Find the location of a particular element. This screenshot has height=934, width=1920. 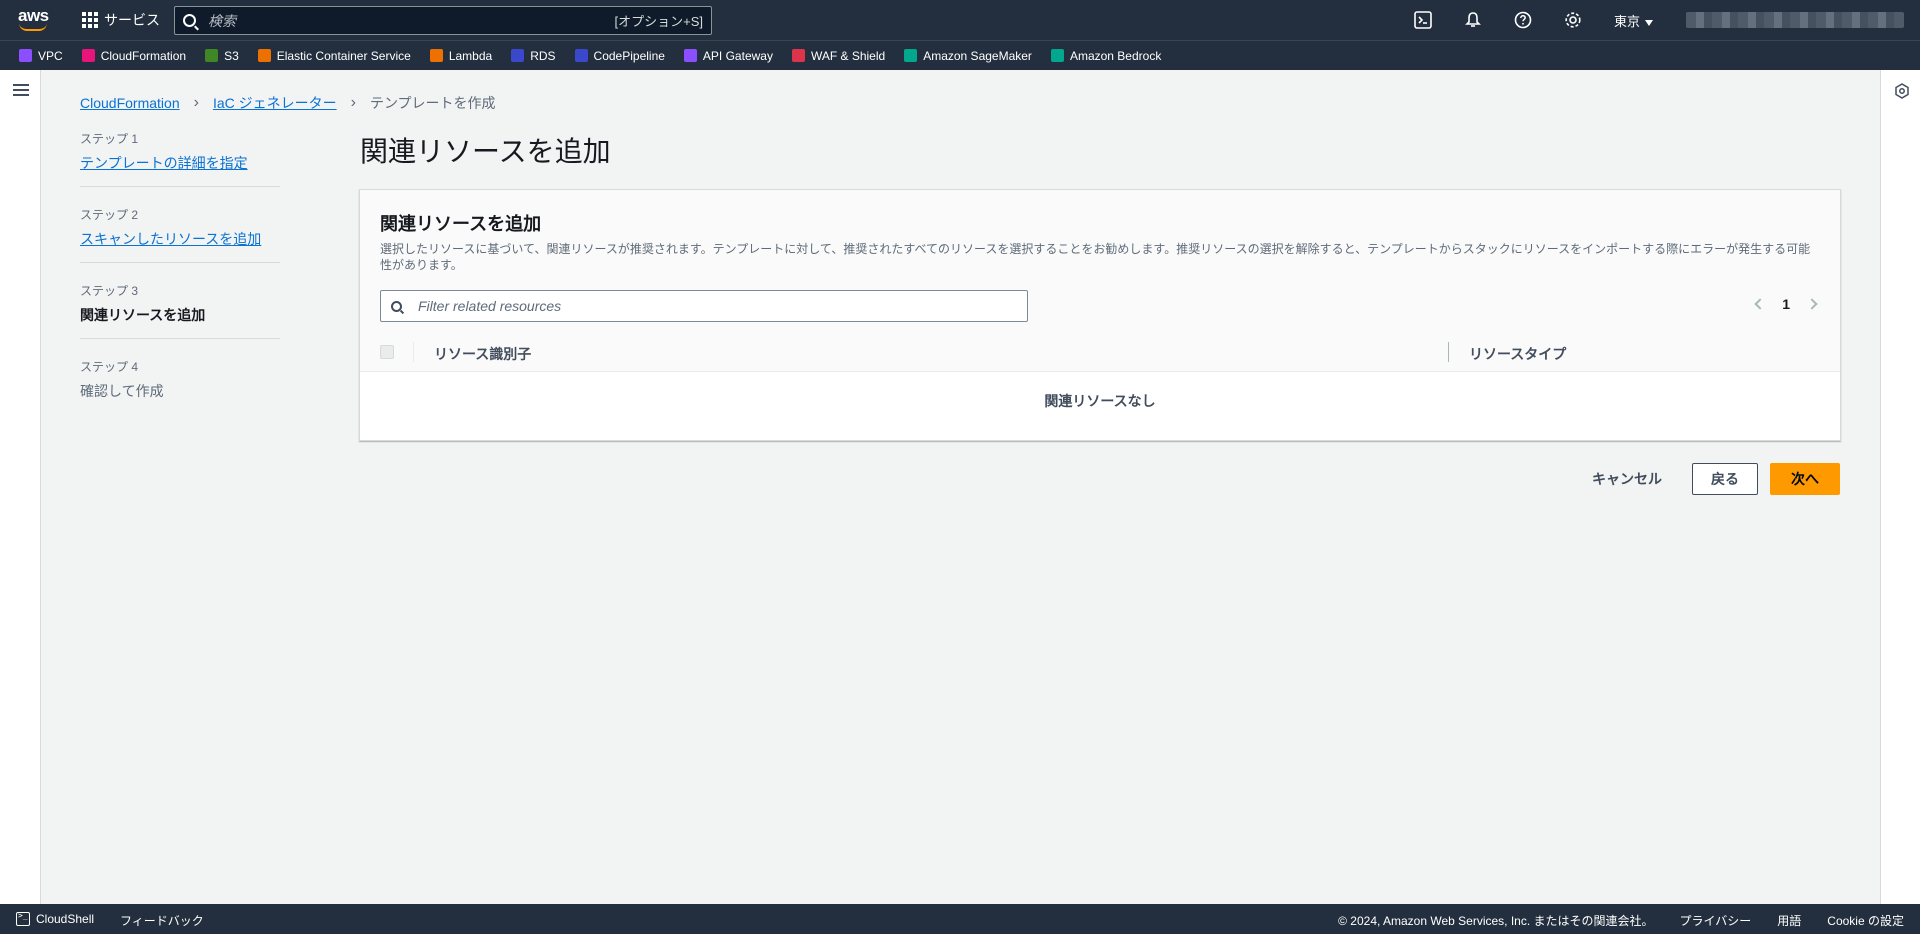

lambda-service-icon is located at coordinates (436, 55).